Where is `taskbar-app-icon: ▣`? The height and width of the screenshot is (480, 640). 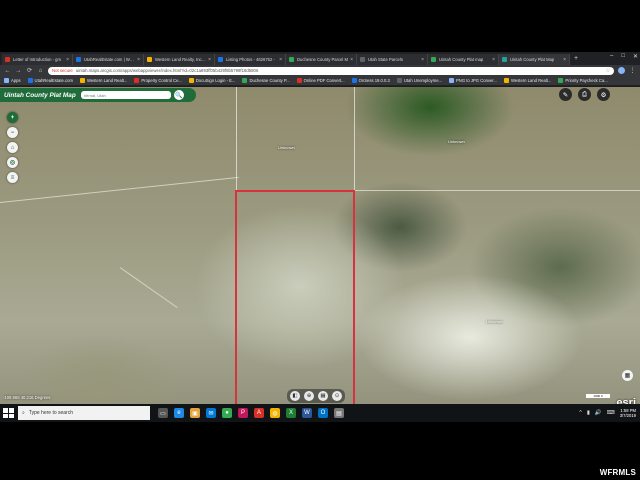
taskbar-app-icon: ▣ is located at coordinates (195, 413).